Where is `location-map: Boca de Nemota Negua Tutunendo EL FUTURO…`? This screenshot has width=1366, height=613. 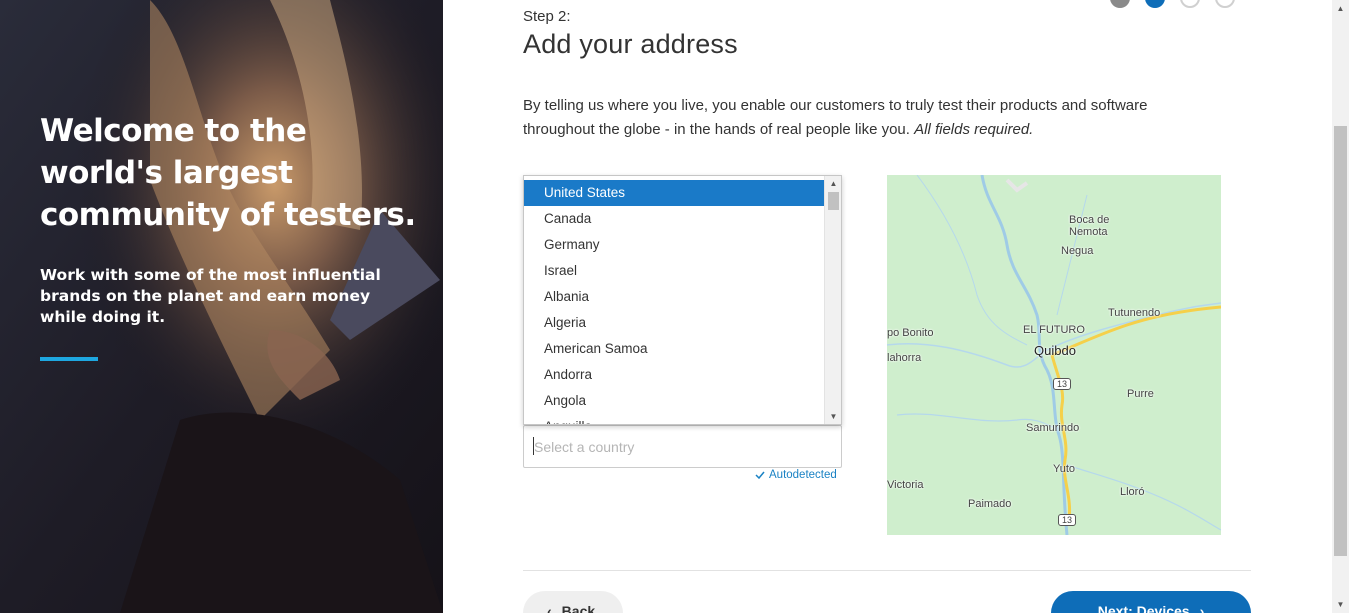
location-map: Boca de Nemota Negua Tutunendo EL FUTURO… is located at coordinates (1054, 355).